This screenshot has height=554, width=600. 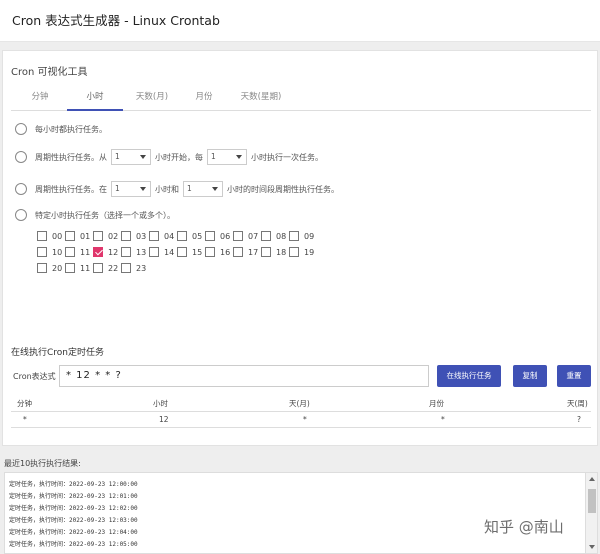 I want to click on hour-label: 04, so click(x=169, y=236).